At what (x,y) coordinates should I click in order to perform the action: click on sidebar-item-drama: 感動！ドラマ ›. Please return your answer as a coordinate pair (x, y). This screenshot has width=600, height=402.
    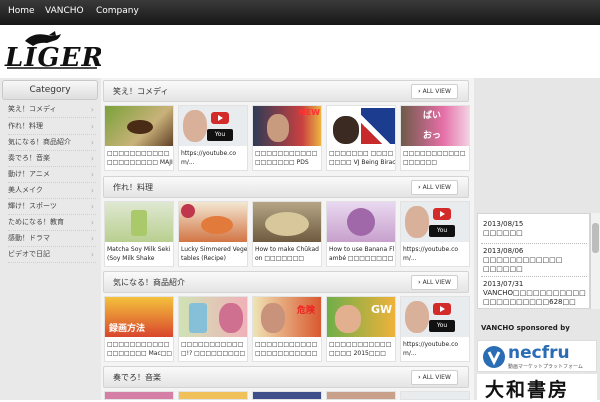
    Looking at the image, I should click on (52, 238).